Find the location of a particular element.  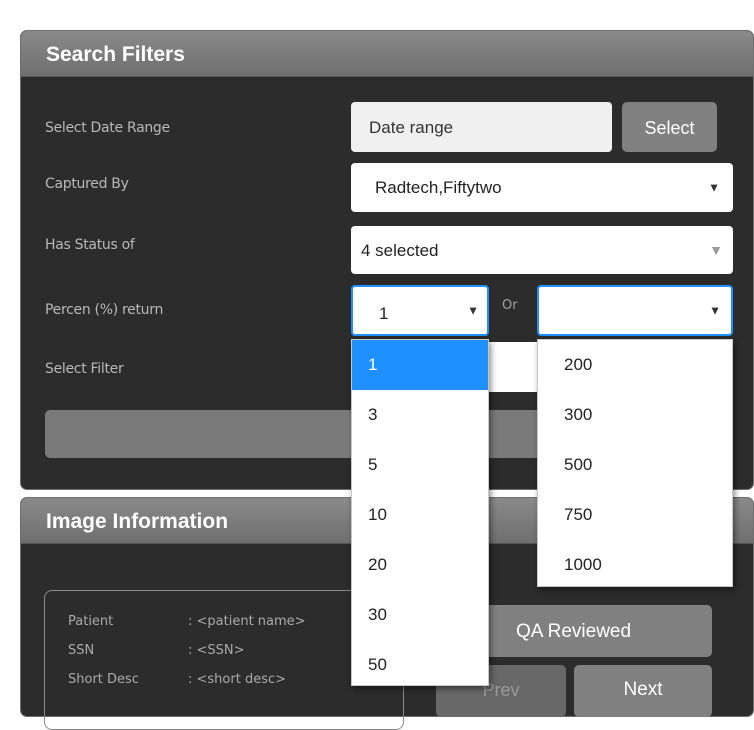

percent-option-20: 20 is located at coordinates (420, 565).